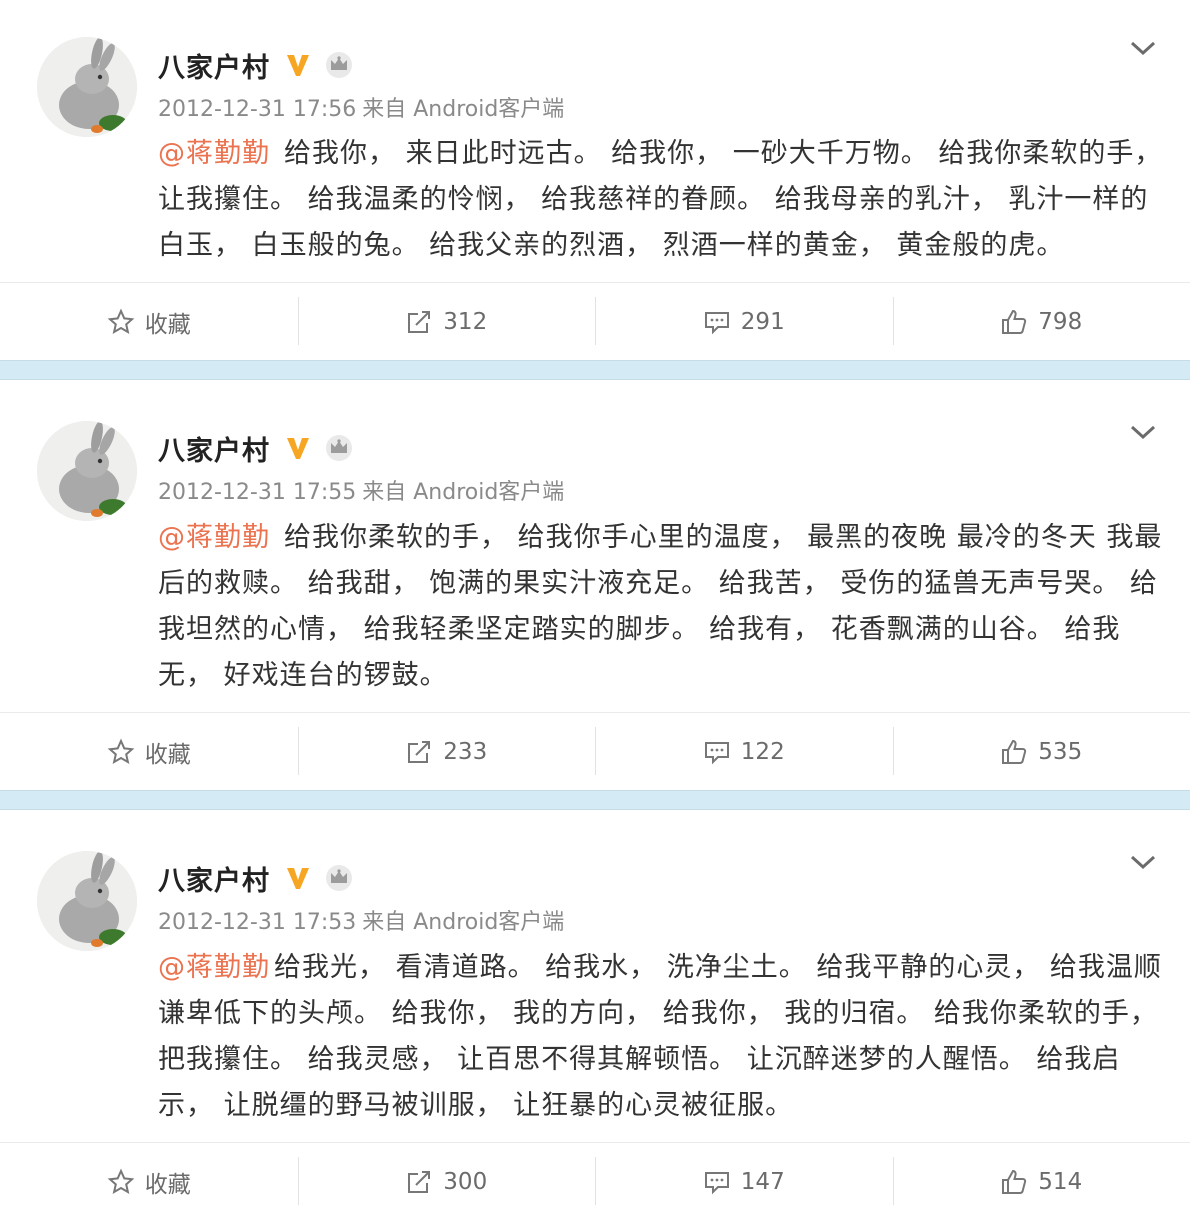 The height and width of the screenshot is (1220, 1190). Describe the element at coordinates (763, 752) in the screenshot. I see `comment-count: 122` at that location.